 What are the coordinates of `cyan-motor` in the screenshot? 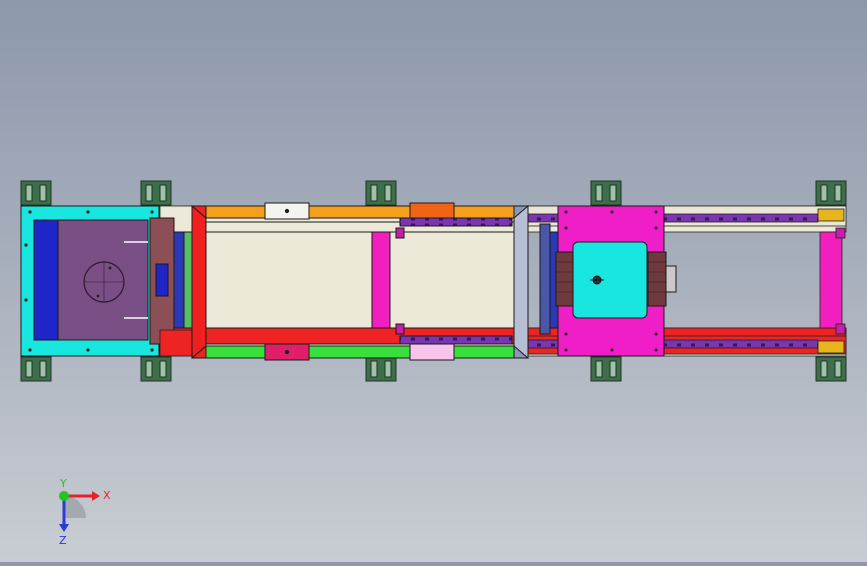 It's located at (610, 280).